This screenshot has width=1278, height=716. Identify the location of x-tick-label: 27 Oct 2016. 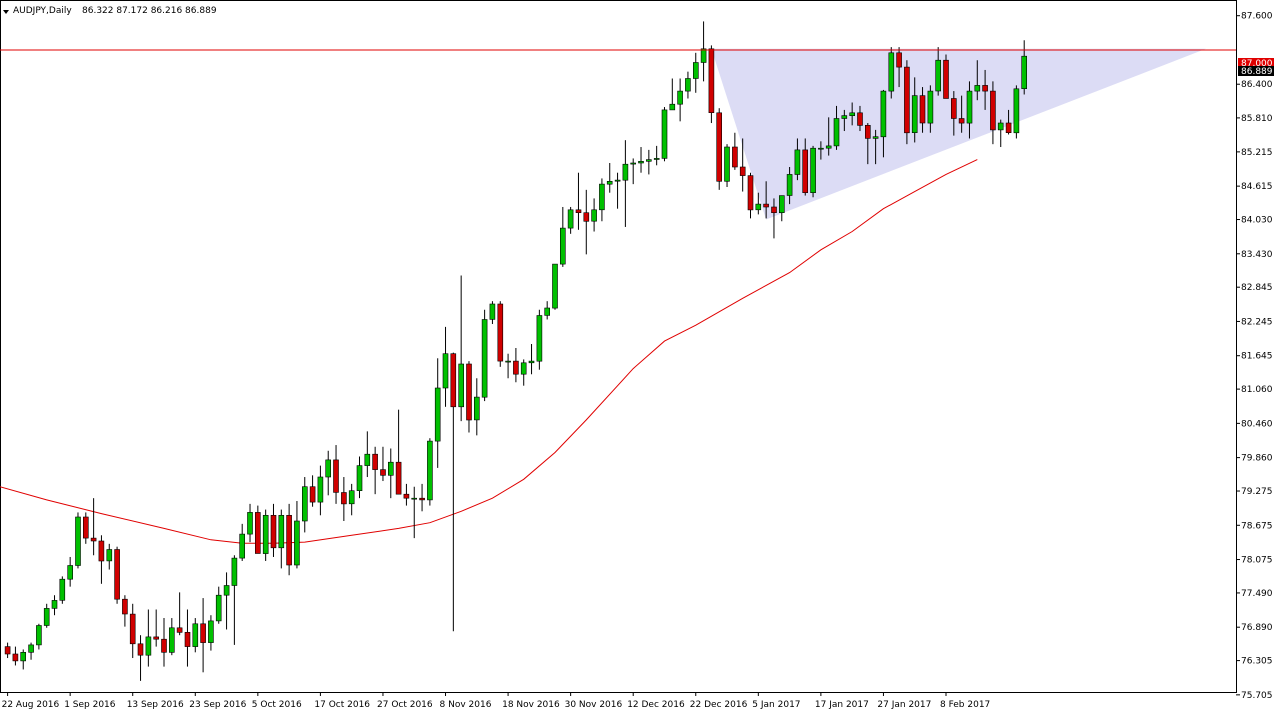
(405, 705).